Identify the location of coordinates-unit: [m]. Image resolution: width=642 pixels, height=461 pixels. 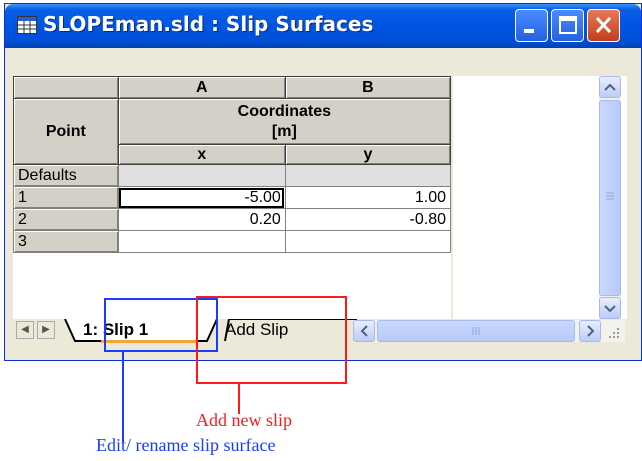
(284, 131).